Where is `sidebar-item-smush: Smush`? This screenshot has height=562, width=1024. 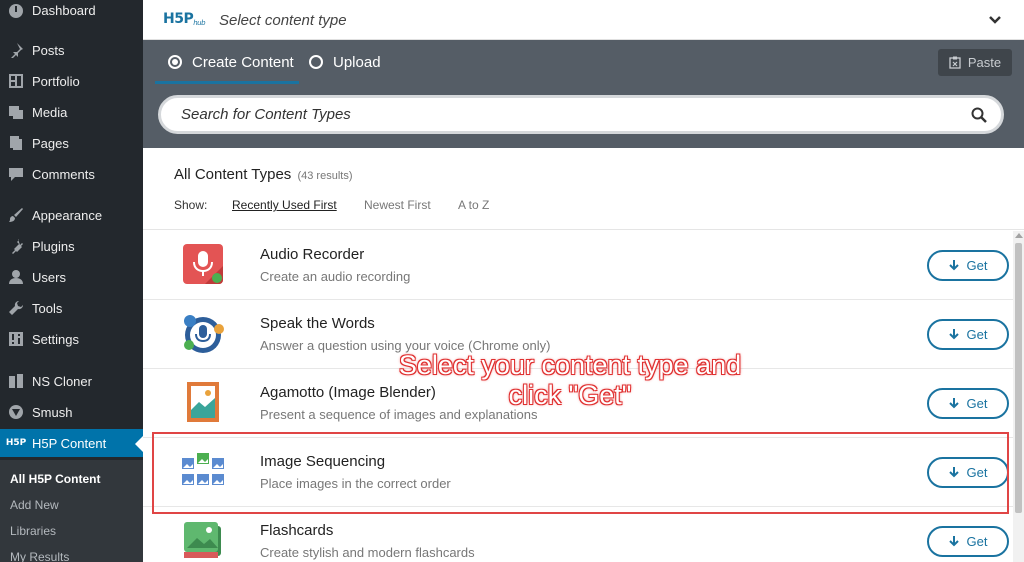
sidebar-item-smush: Smush is located at coordinates (71, 412).